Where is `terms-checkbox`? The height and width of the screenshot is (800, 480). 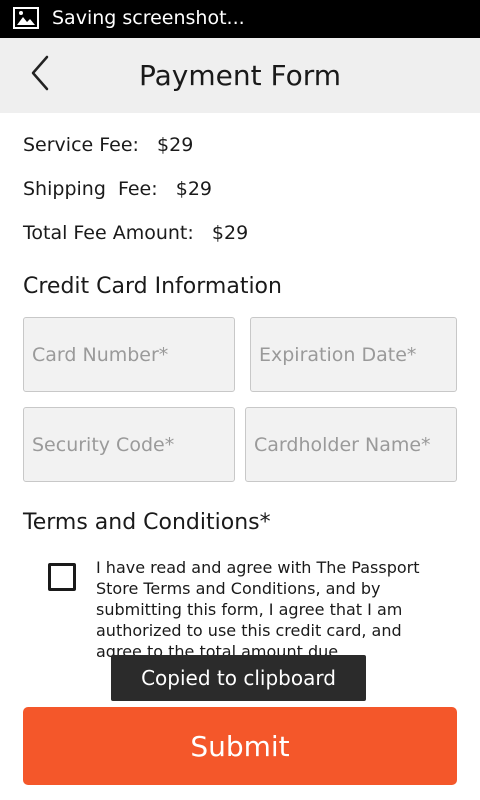 terms-checkbox is located at coordinates (62, 577).